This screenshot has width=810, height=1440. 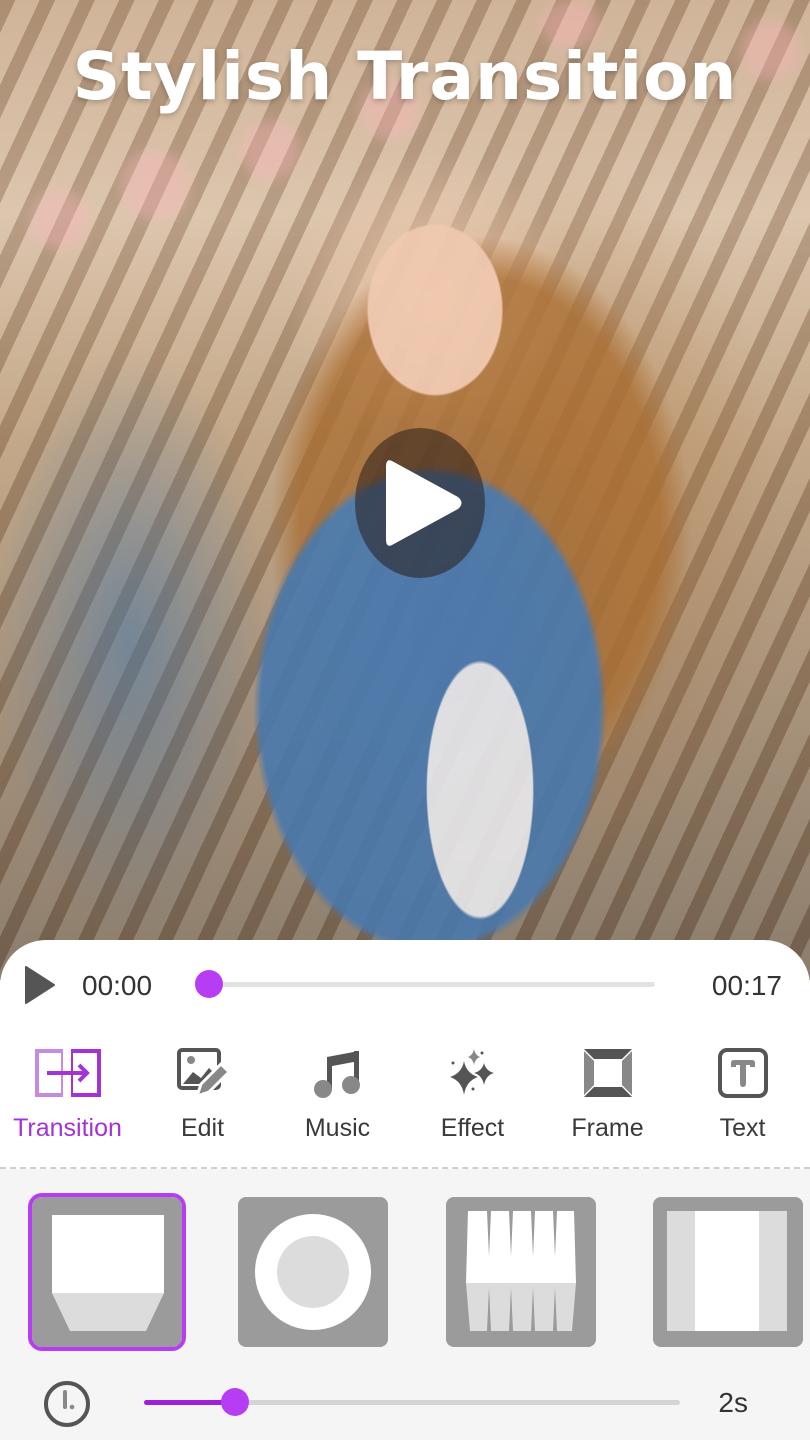 What do you see at coordinates (40, 985) in the screenshot?
I see `play-button` at bounding box center [40, 985].